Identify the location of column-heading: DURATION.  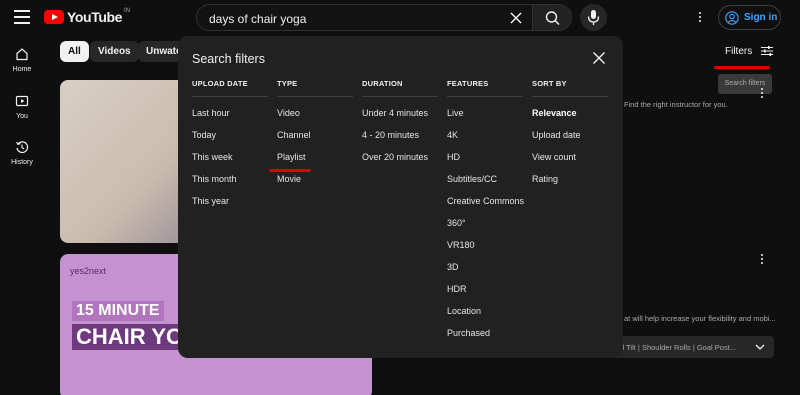
(400, 88).